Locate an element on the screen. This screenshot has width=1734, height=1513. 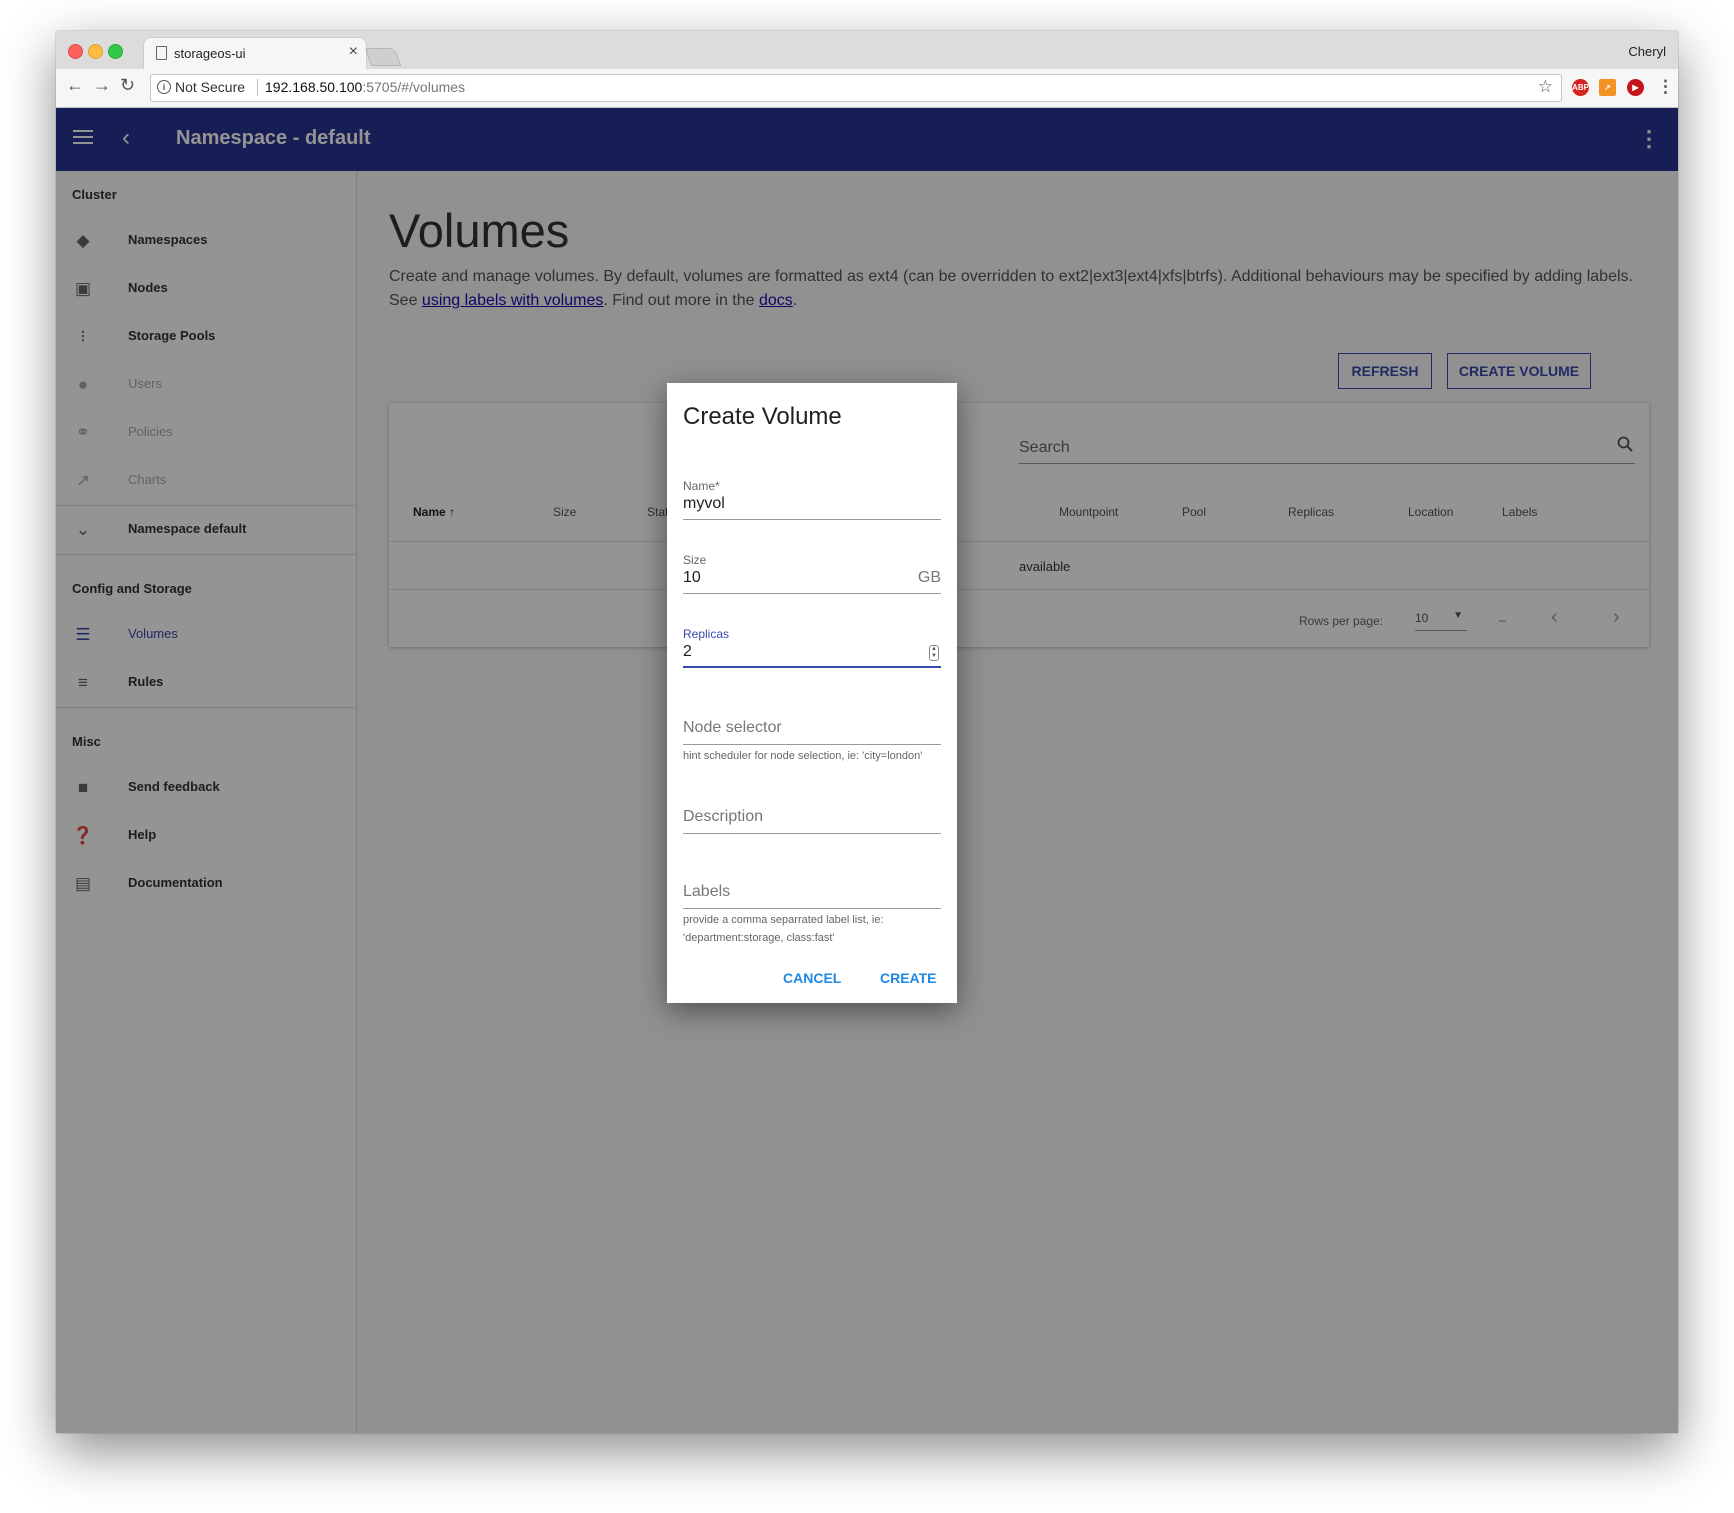
page-icon is located at coordinates (161, 53).